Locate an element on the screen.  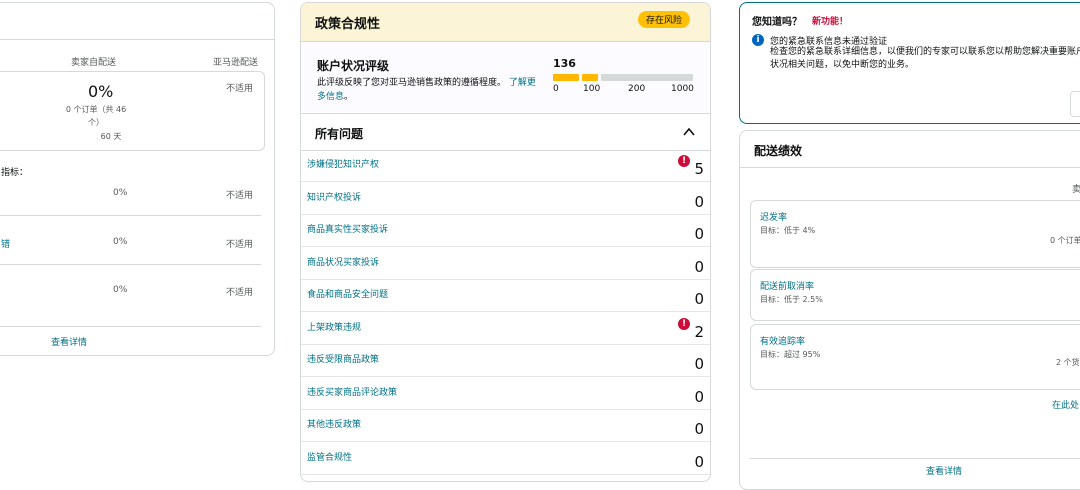
ship-col-header: 卖 is located at coordinates (1076, 188).